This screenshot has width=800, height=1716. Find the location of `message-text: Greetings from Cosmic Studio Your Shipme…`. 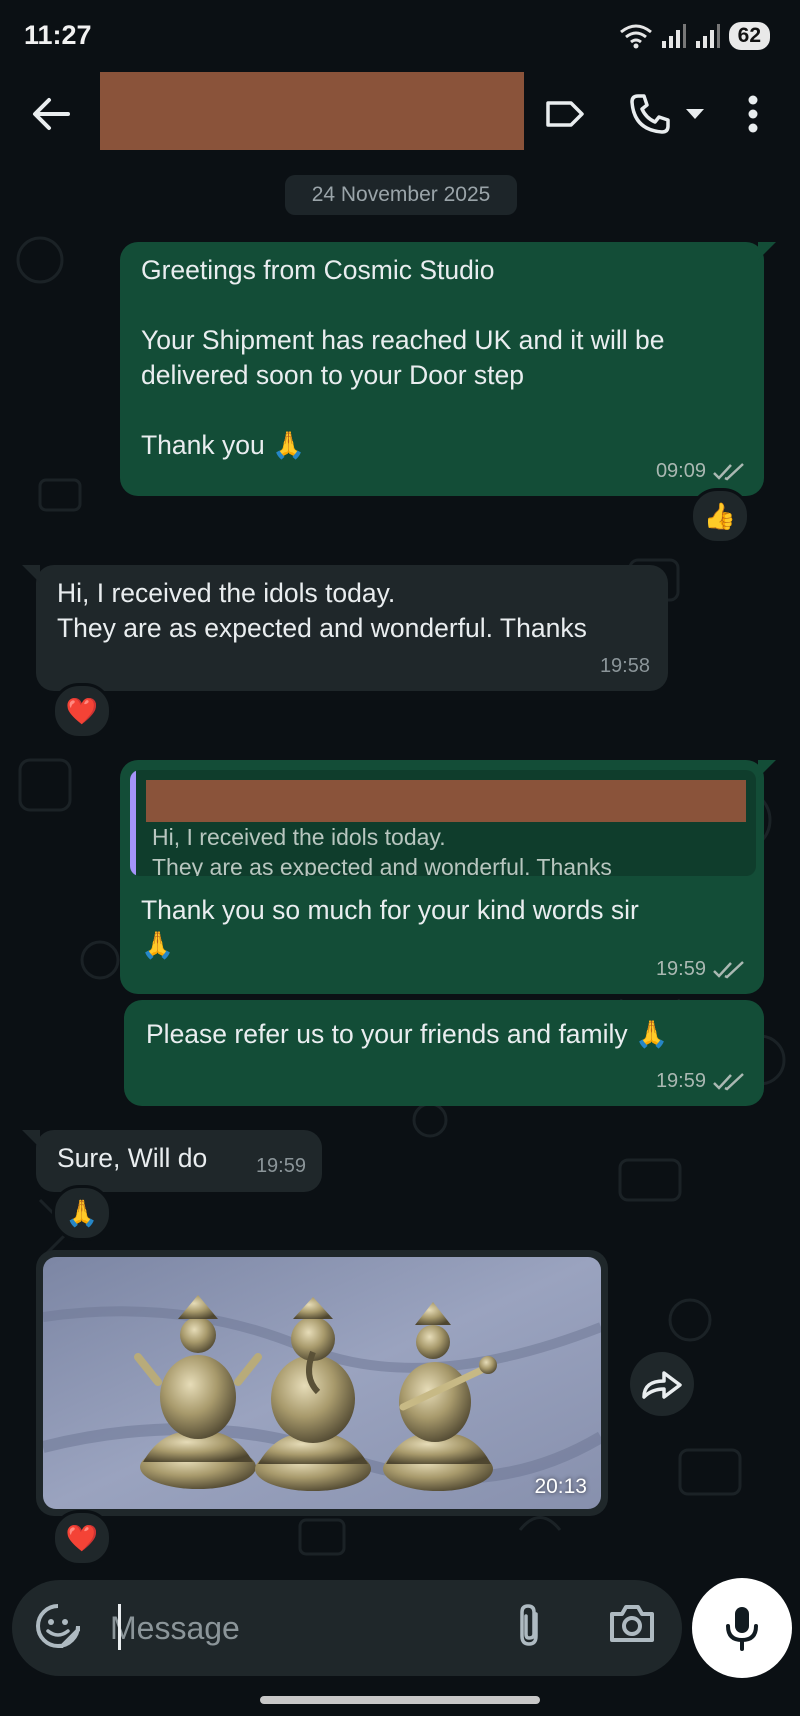

message-text: Greetings from Cosmic Studio Your Shipme… is located at coordinates (403, 357).